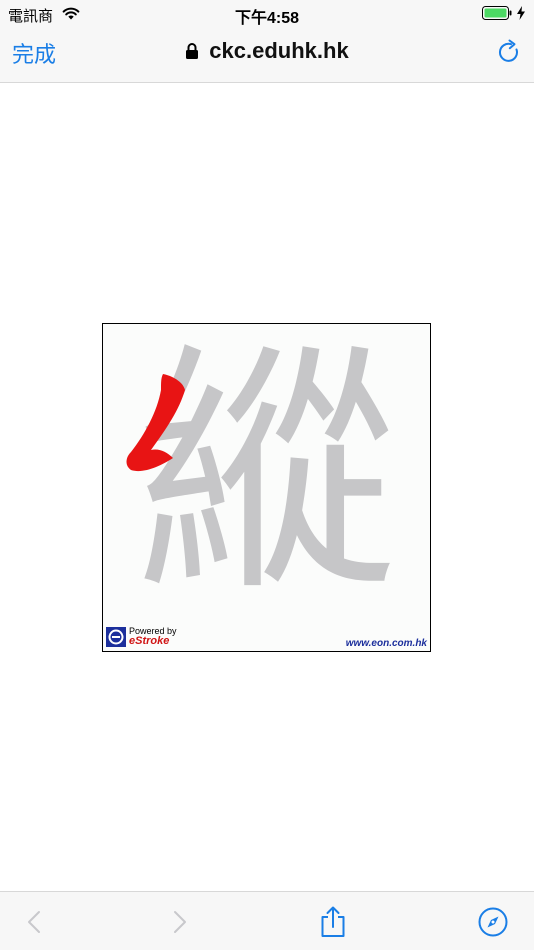 Image resolution: width=534 pixels, height=950 pixels. What do you see at coordinates (267, 18) in the screenshot?
I see `status-time: 下午4:58` at bounding box center [267, 18].